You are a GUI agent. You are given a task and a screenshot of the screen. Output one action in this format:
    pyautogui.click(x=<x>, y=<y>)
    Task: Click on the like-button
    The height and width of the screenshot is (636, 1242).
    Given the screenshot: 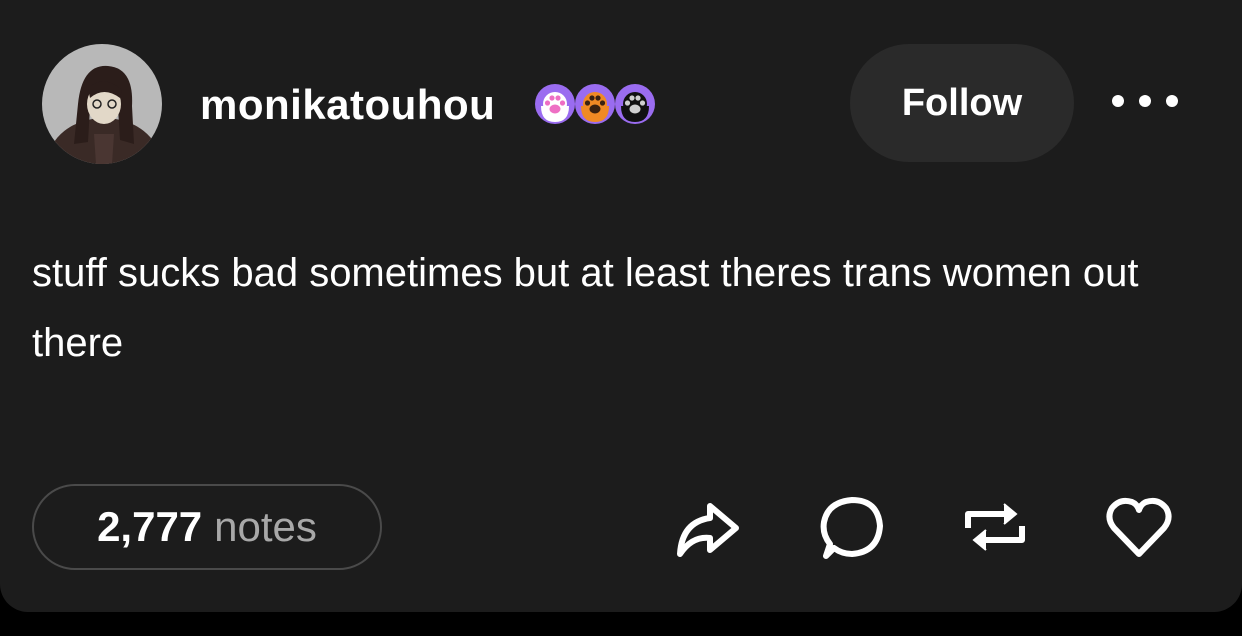 What is the action you would take?
    pyautogui.click(x=1139, y=527)
    